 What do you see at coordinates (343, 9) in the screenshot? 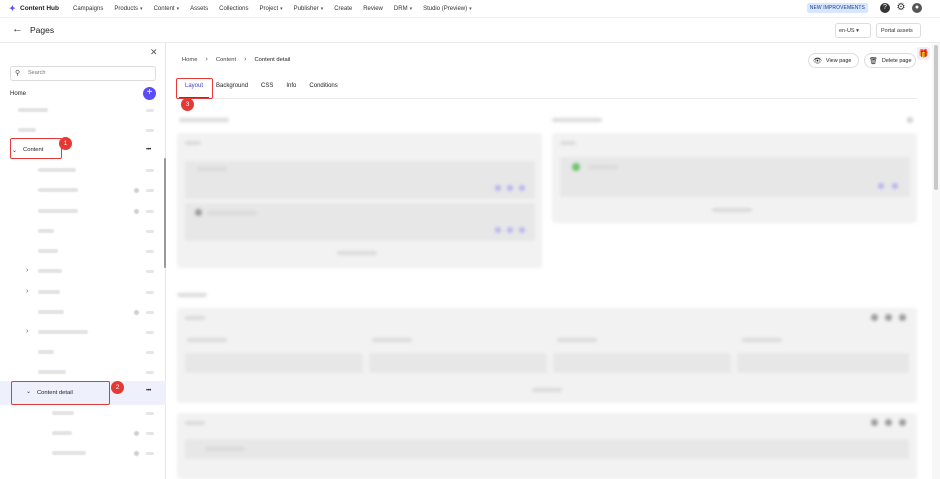
I see `nav-create: Create` at bounding box center [343, 9].